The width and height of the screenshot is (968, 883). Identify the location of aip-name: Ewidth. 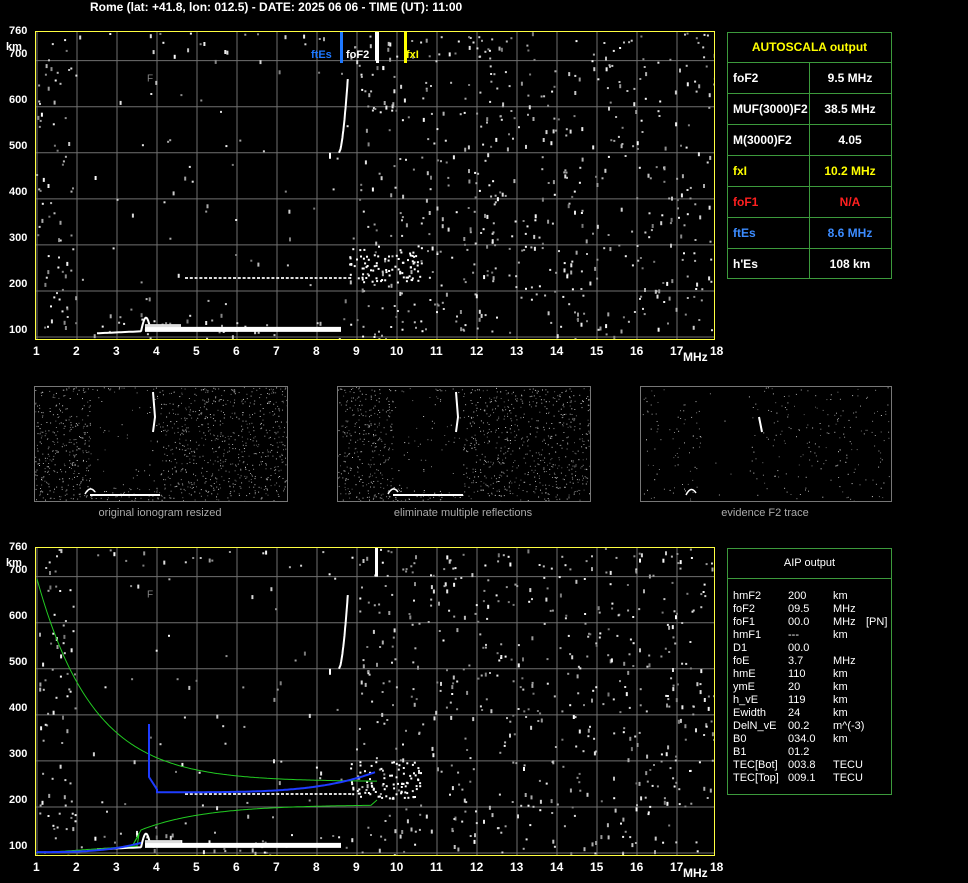
(750, 713).